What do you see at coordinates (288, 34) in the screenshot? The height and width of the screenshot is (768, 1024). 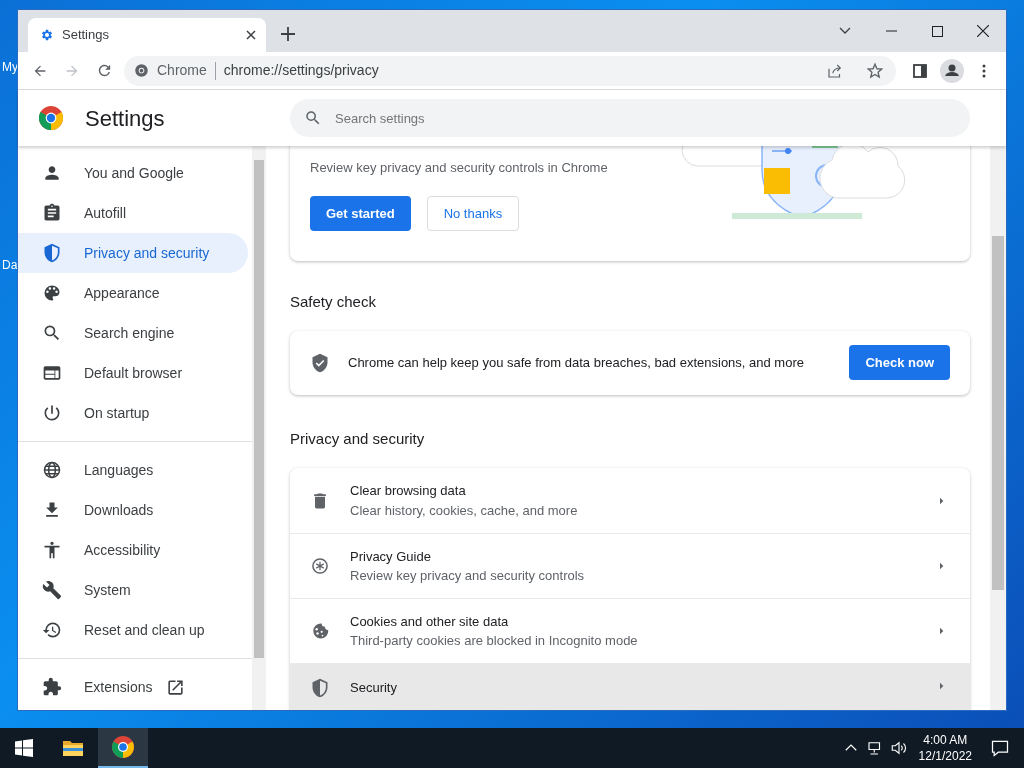 I see `plus-icon` at bounding box center [288, 34].